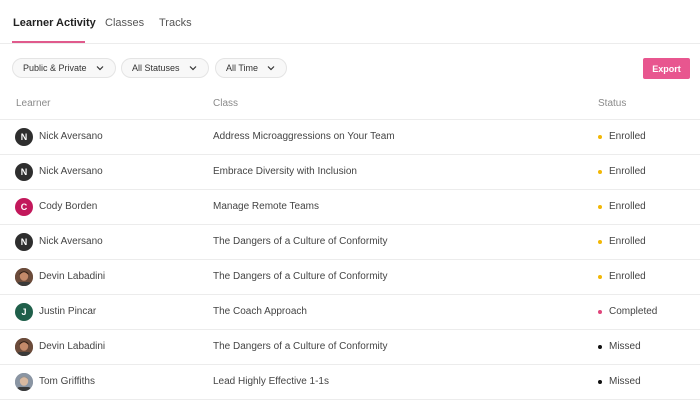 This screenshot has height=400, width=700. Describe the element at coordinates (55, 68) in the screenshot. I see `visibility-filter-label: Public & Private` at that location.